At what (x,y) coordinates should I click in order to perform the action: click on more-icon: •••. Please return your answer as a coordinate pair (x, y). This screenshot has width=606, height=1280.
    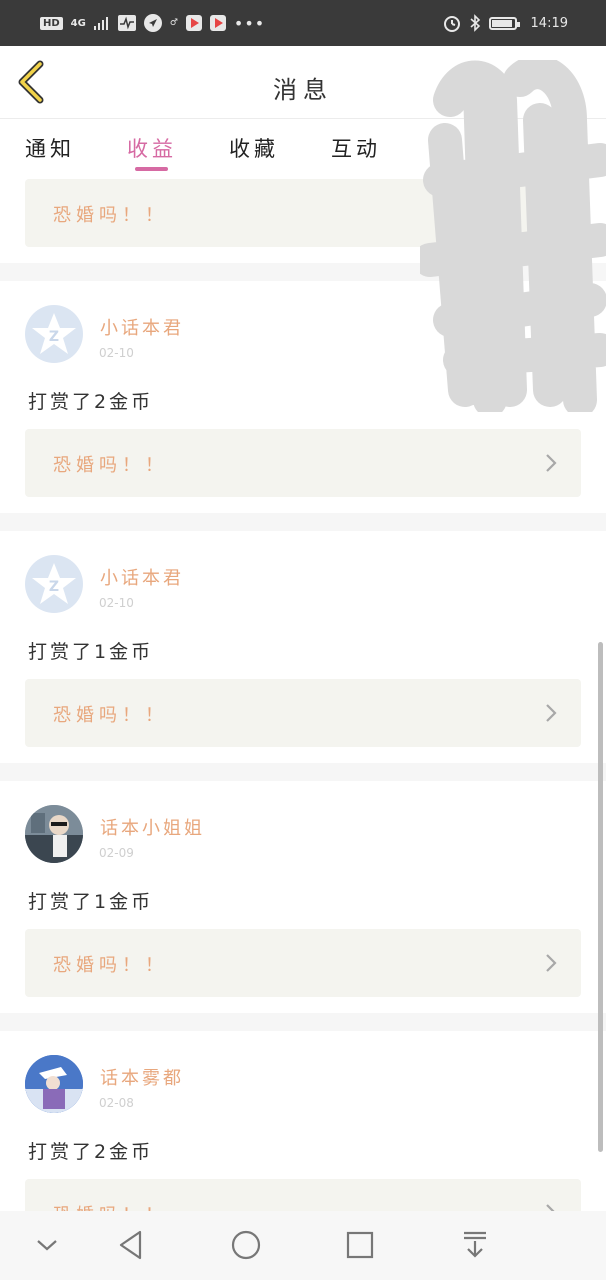
    Looking at the image, I should click on (249, 23).